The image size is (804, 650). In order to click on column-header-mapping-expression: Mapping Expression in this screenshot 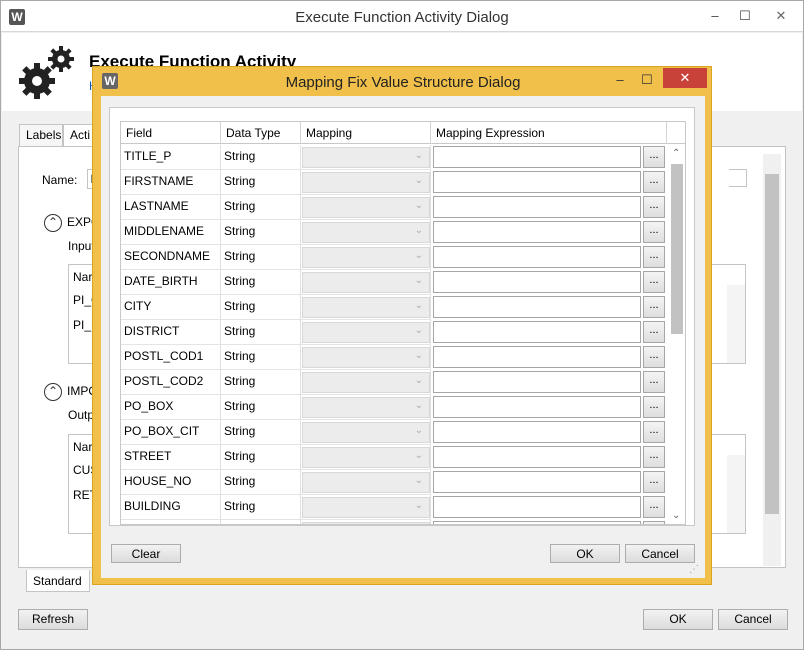, I will do `click(549, 133)`.